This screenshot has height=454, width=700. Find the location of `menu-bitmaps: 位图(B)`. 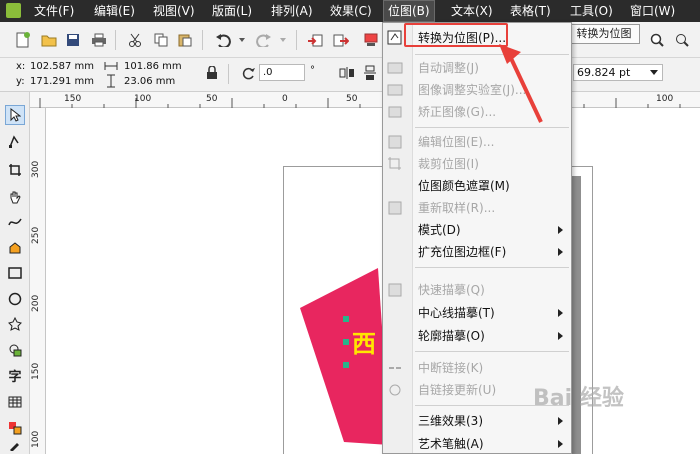

menu-bitmaps: 位图(B) is located at coordinates (409, 11).